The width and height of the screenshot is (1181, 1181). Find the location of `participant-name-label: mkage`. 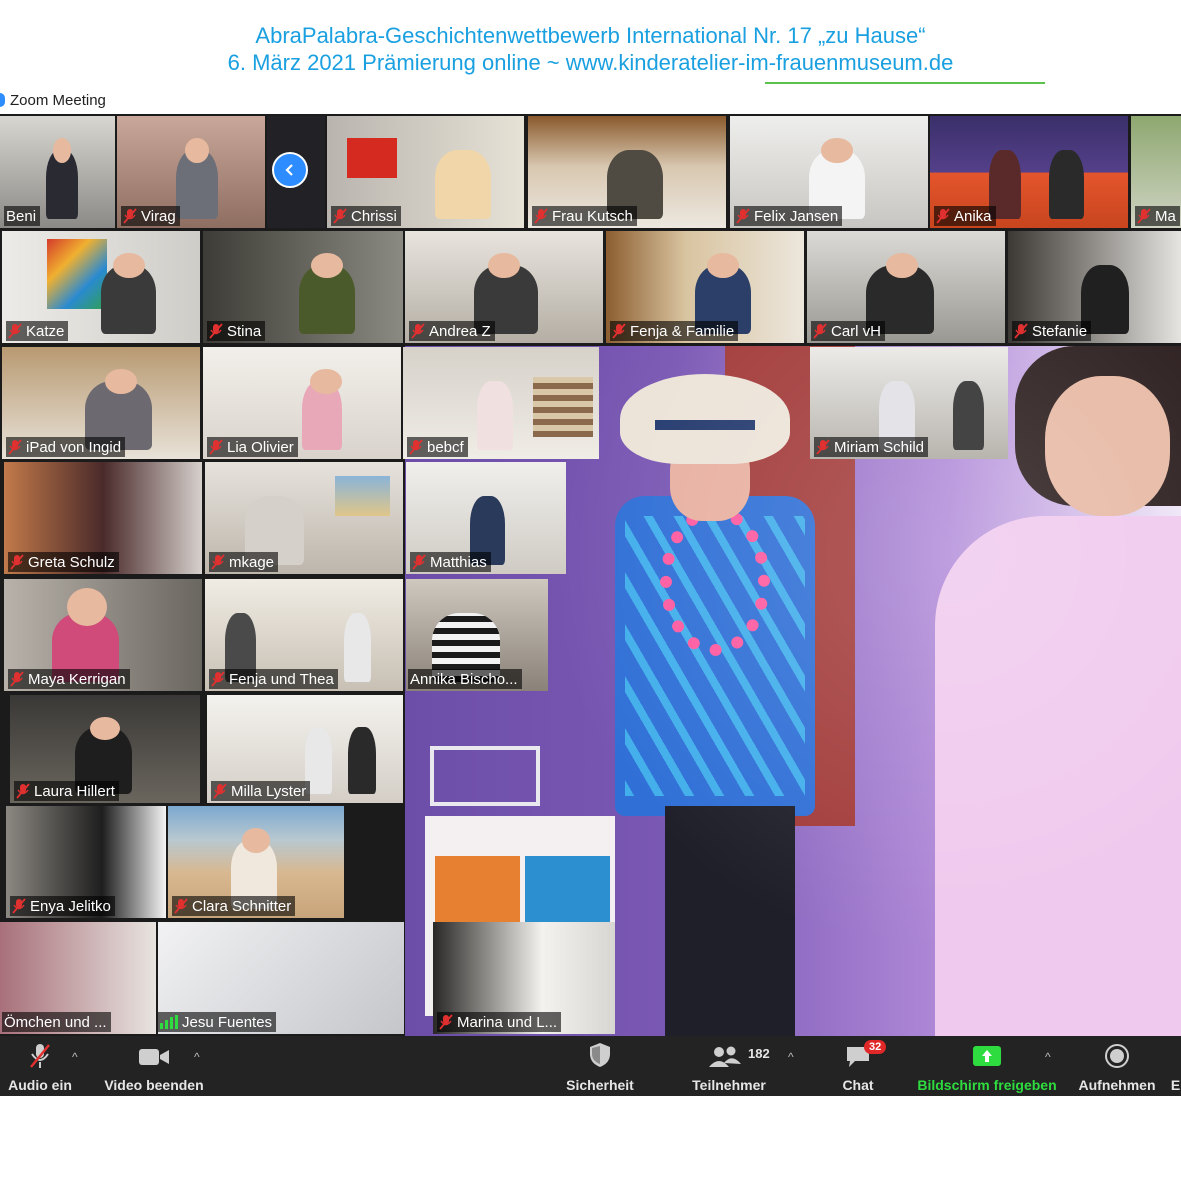

participant-name-label: mkage is located at coordinates (244, 562).